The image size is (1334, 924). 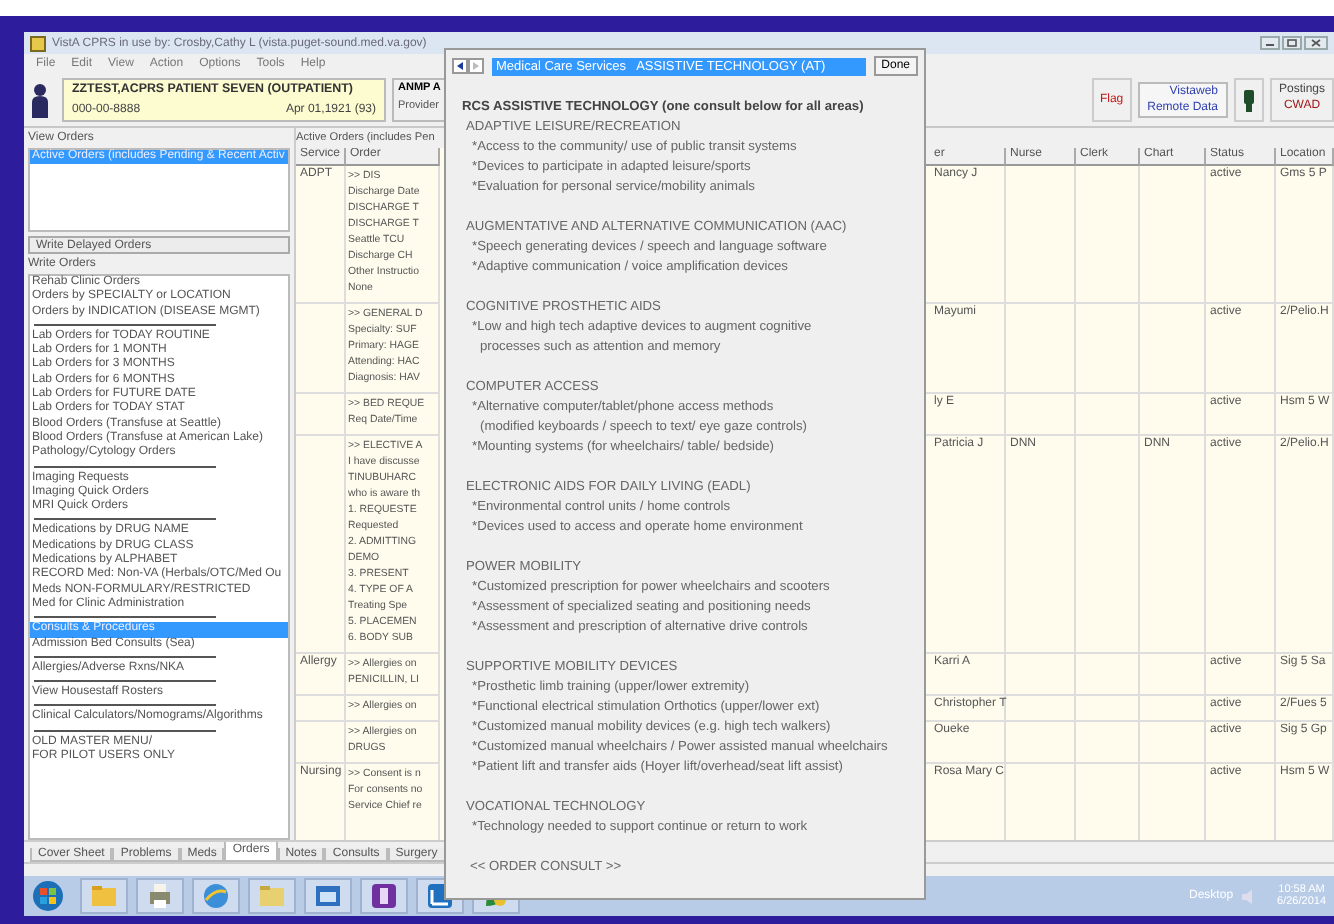 I want to click on lamp-icon, so click(x=1249, y=100).